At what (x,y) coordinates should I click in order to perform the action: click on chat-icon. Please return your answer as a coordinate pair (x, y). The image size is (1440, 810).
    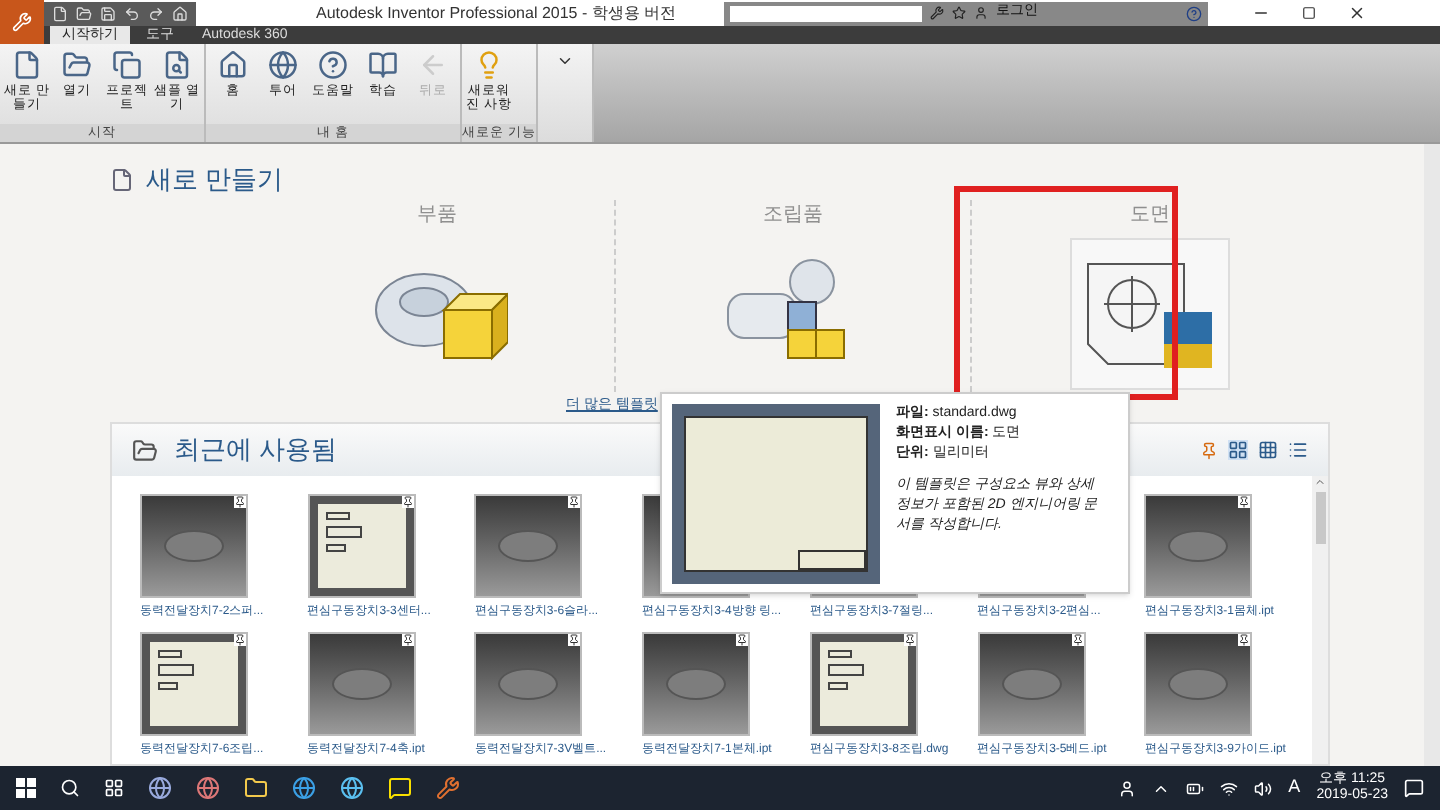
    Looking at the image, I should click on (400, 788).